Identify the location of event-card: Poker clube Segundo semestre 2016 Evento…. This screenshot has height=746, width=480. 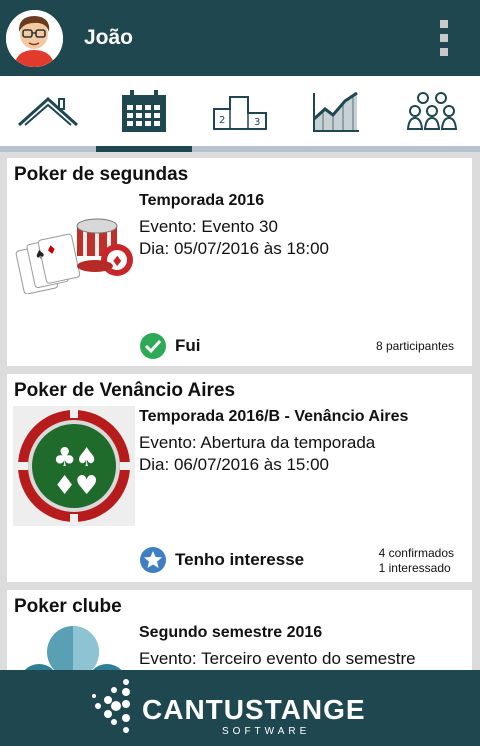
(239, 630).